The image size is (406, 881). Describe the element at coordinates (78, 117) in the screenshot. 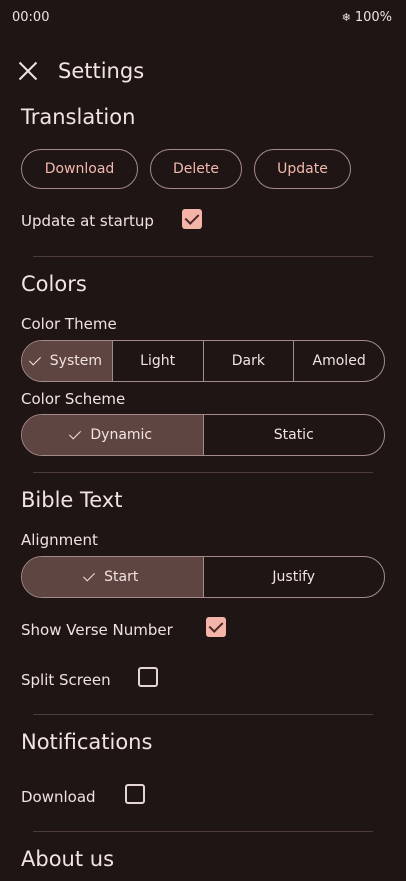

I see `translation-heading: Translation` at that location.